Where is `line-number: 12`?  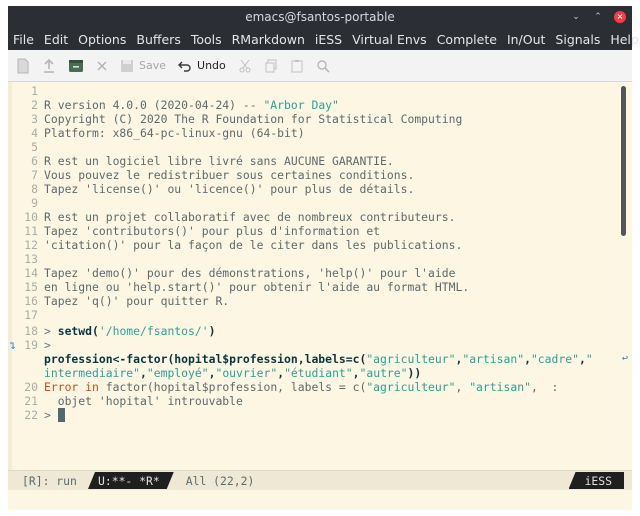
line-number: 12 is located at coordinates (31, 245).